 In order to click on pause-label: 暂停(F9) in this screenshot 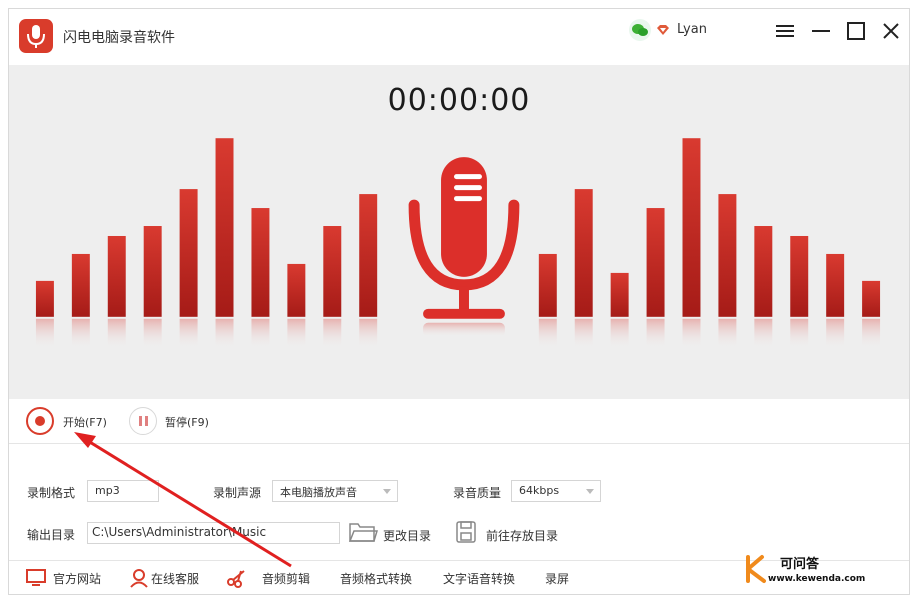, I will do `click(187, 422)`.